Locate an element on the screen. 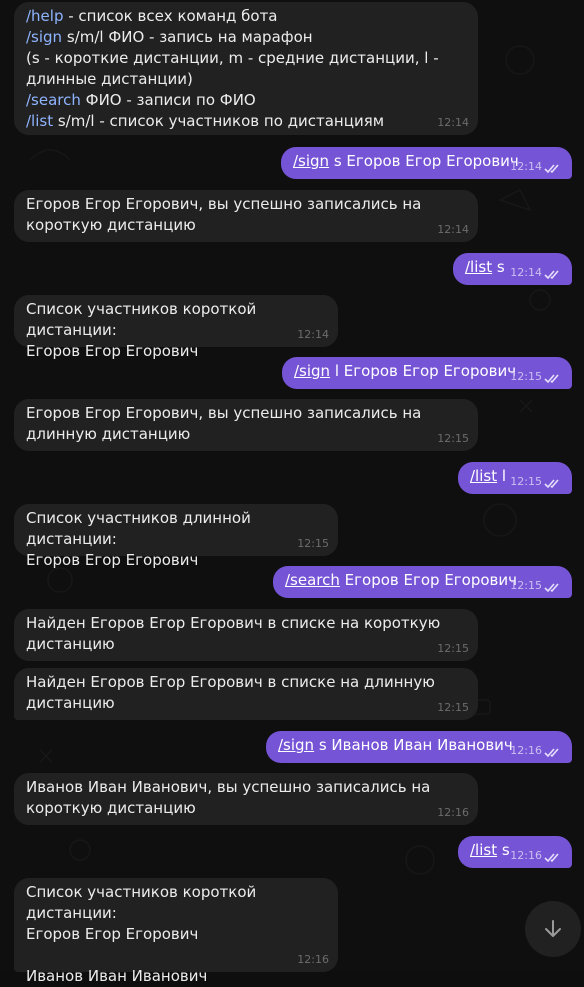 This screenshot has height=987, width=584. message-outgoing: /sign s Иванов Иван Иванович 12:16 is located at coordinates (419, 747).